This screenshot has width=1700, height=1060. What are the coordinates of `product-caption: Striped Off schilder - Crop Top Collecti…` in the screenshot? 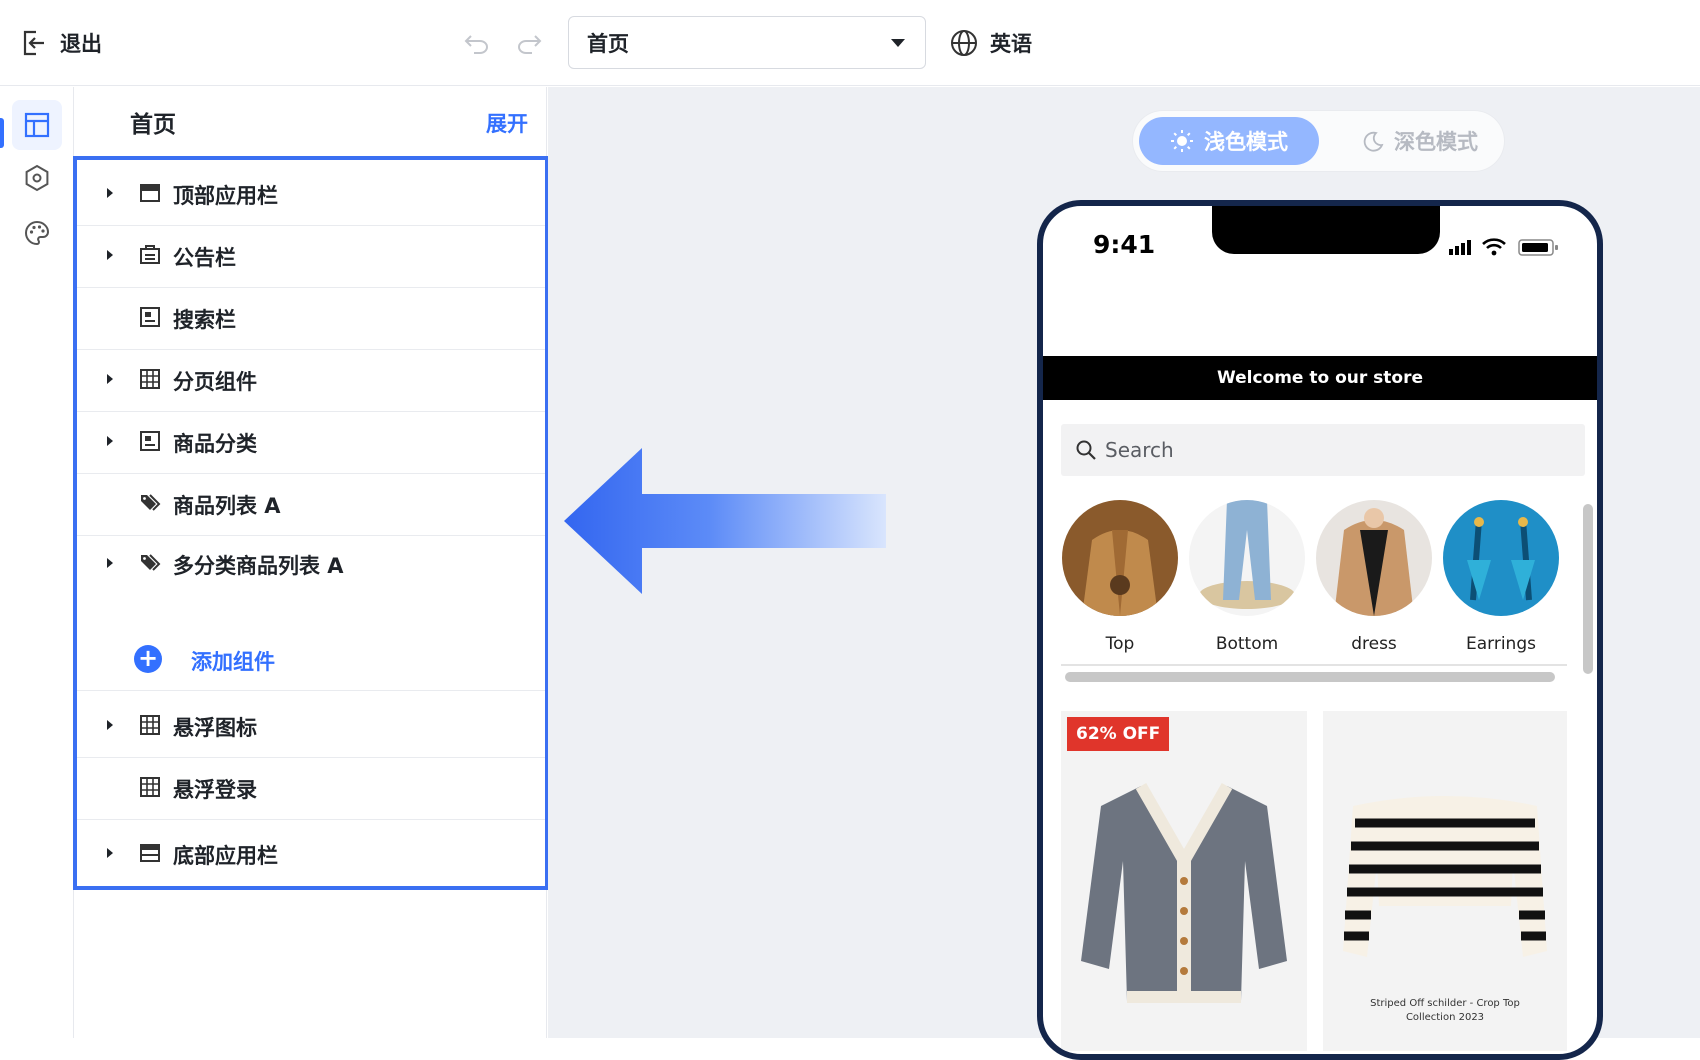 It's located at (1445, 1011).